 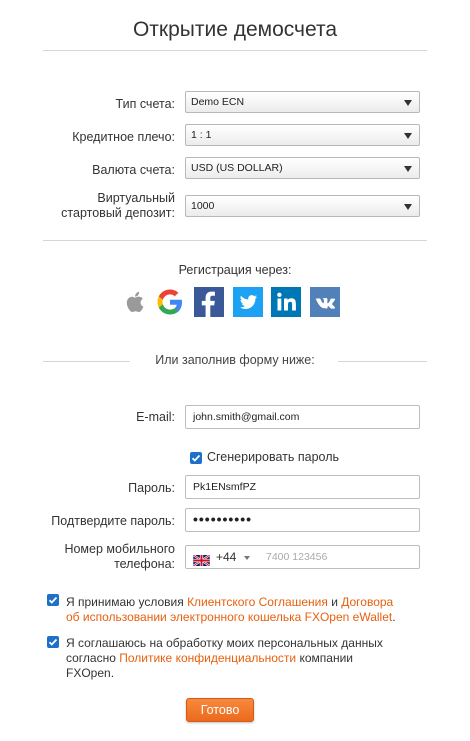 I want to click on privacy-policy-link: Политике конфиденциальности, so click(x=207, y=658).